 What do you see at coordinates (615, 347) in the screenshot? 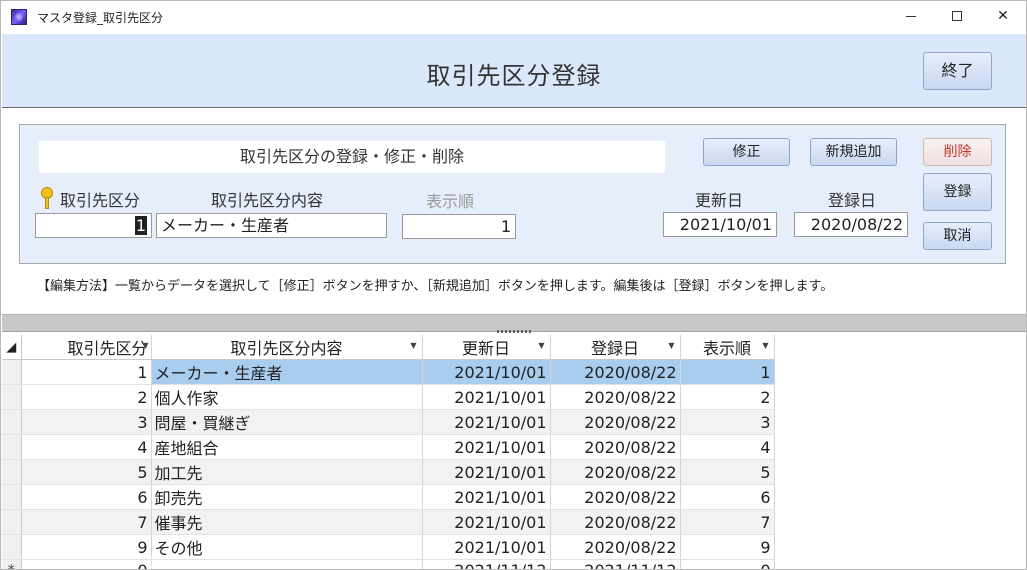
I see `column-header-registered: 登録日 ▼` at bounding box center [615, 347].